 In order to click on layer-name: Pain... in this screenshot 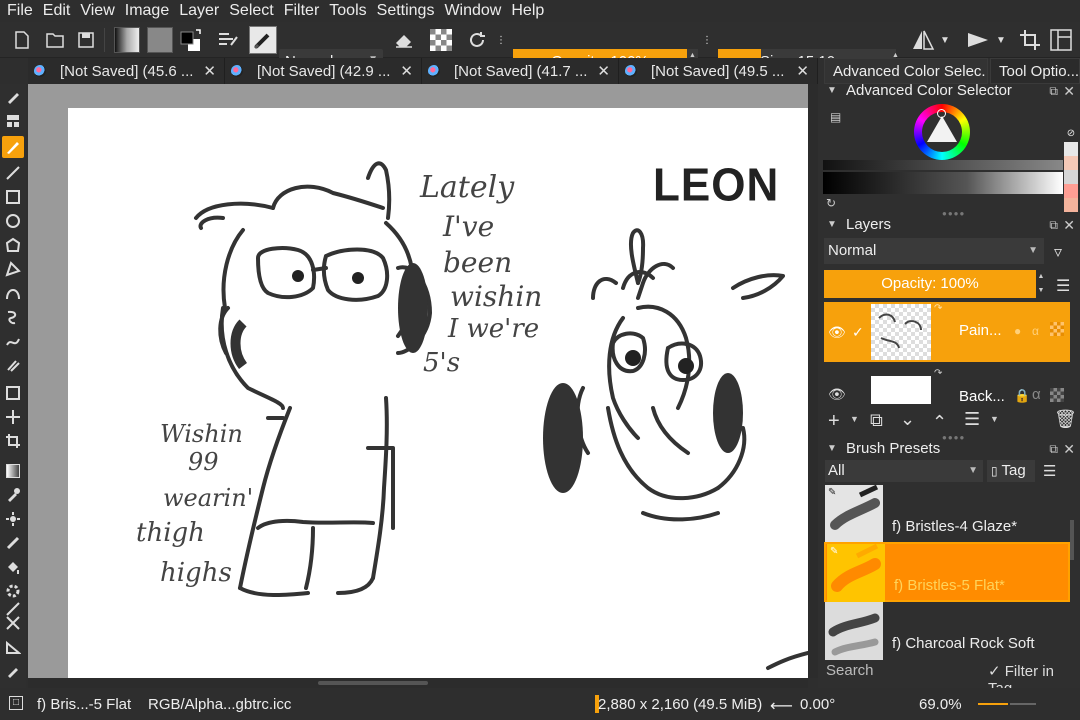, I will do `click(980, 330)`.